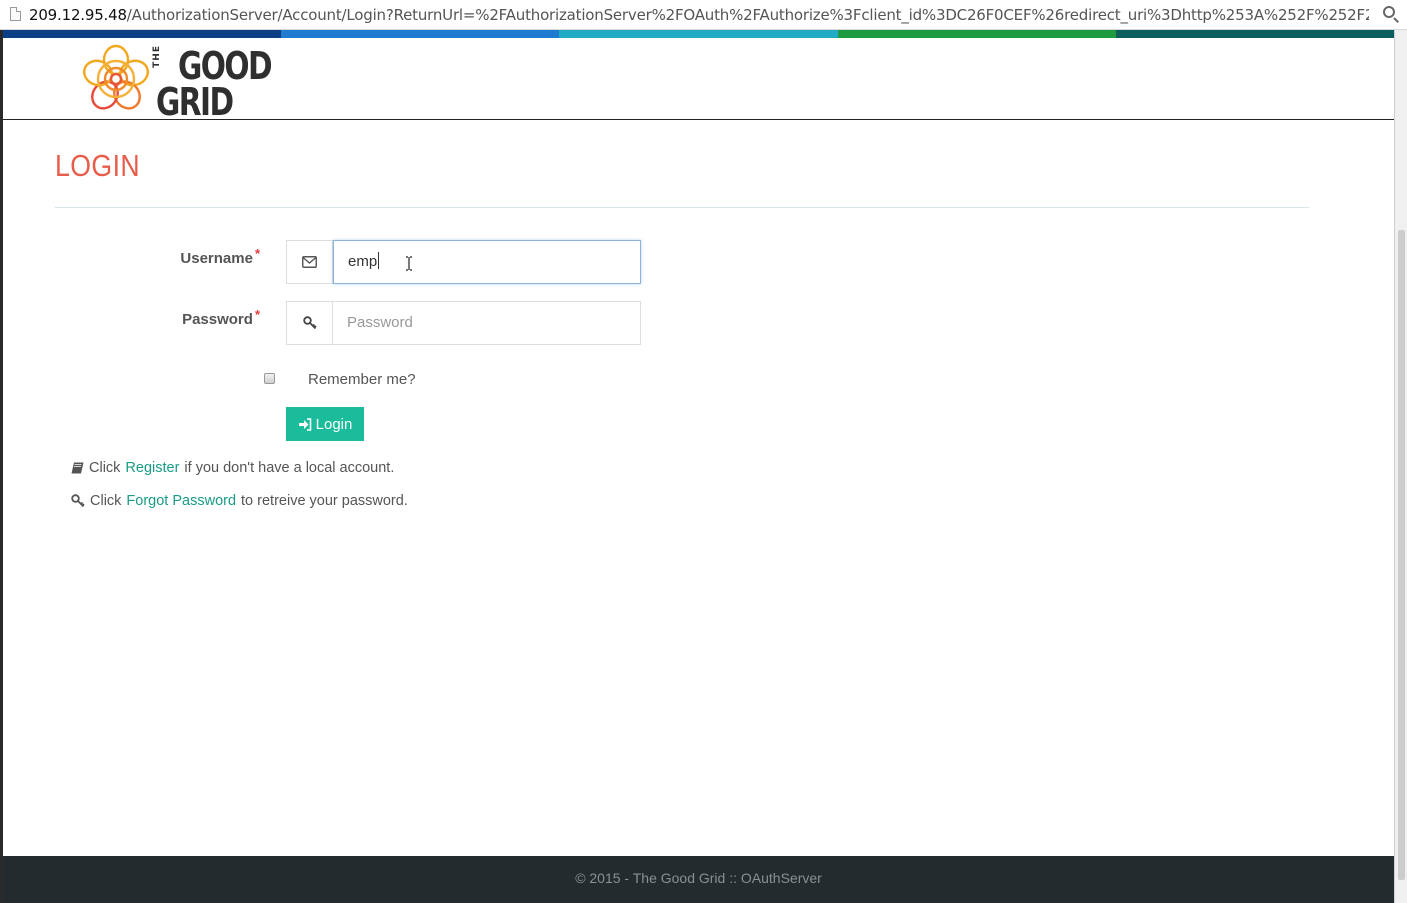 The width and height of the screenshot is (1407, 903). I want to click on username-input: emp, so click(487, 262).